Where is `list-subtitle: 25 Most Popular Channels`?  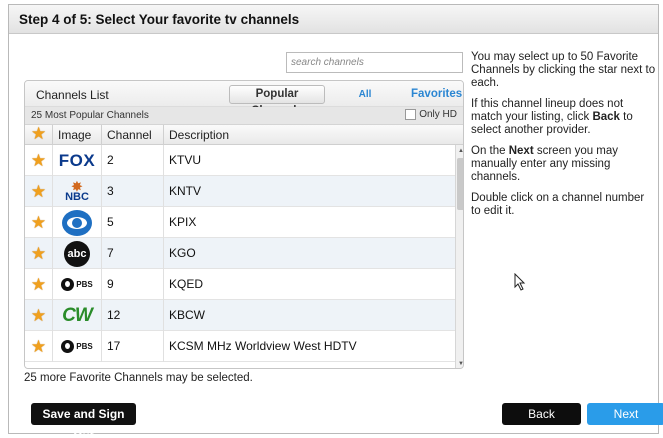 list-subtitle: 25 Most Popular Channels is located at coordinates (90, 115).